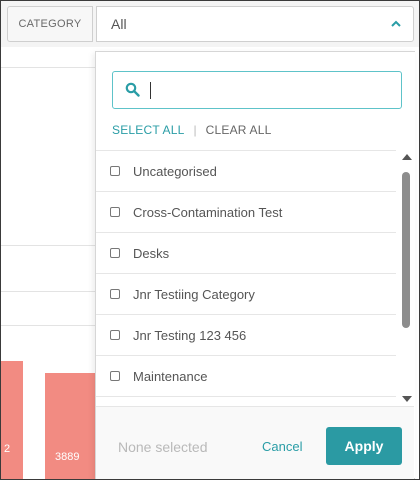  Describe the element at coordinates (50, 24) in the screenshot. I see `category-label: CATEGORY` at that location.